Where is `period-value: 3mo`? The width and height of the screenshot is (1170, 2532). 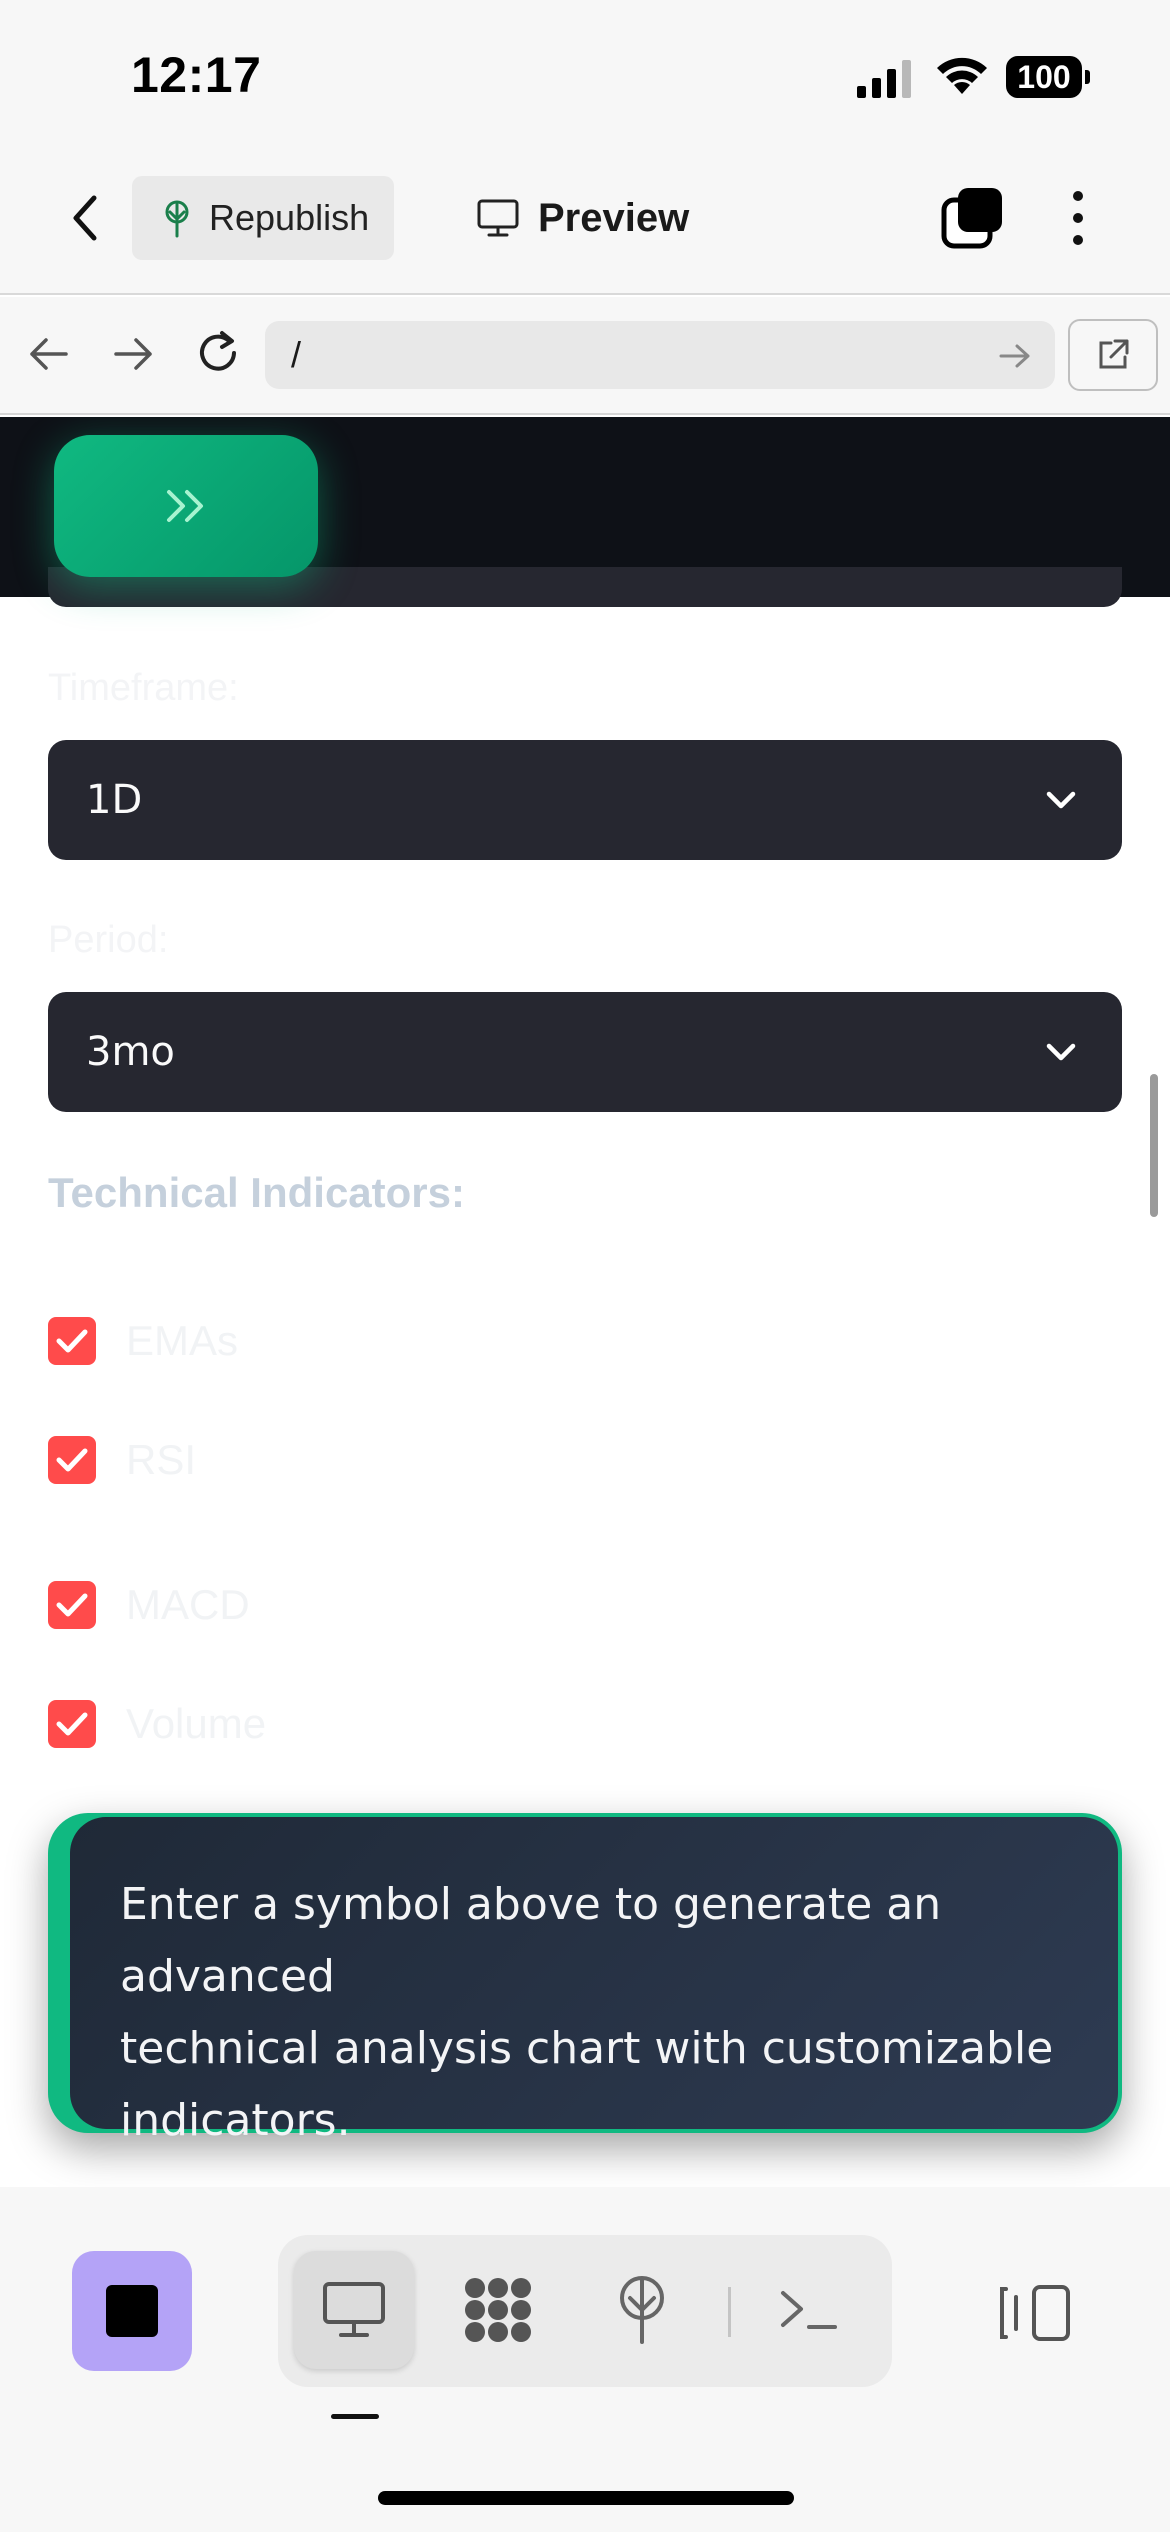
period-value: 3mo is located at coordinates (130, 1052).